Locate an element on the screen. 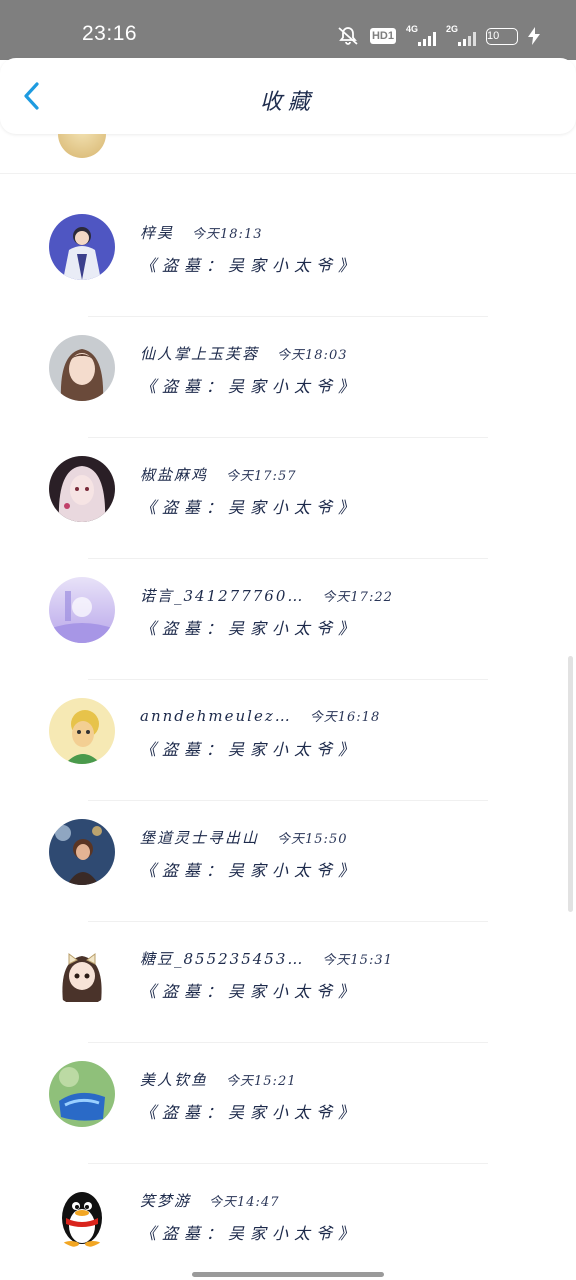 This screenshot has height=1280, width=576. item-username: 梓昊 is located at coordinates (157, 233).